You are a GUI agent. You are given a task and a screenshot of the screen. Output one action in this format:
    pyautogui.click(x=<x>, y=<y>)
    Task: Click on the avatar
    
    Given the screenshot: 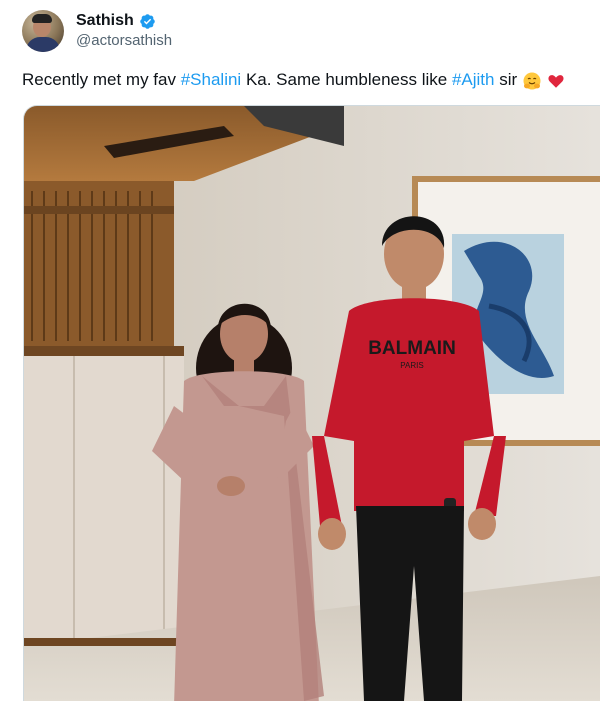 What is the action you would take?
    pyautogui.click(x=43, y=31)
    